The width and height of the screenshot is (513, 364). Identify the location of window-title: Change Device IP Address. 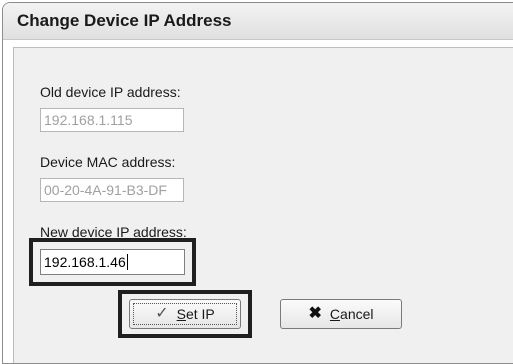
(124, 20).